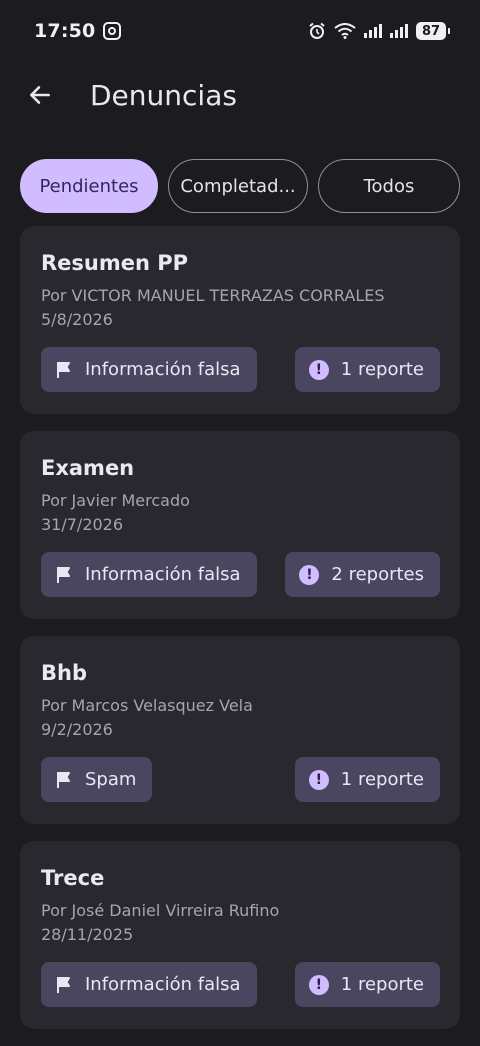 This screenshot has height=1046, width=480. Describe the element at coordinates (160, 910) in the screenshot. I see `report-author: Por José Daniel Virreira Rufino` at that location.